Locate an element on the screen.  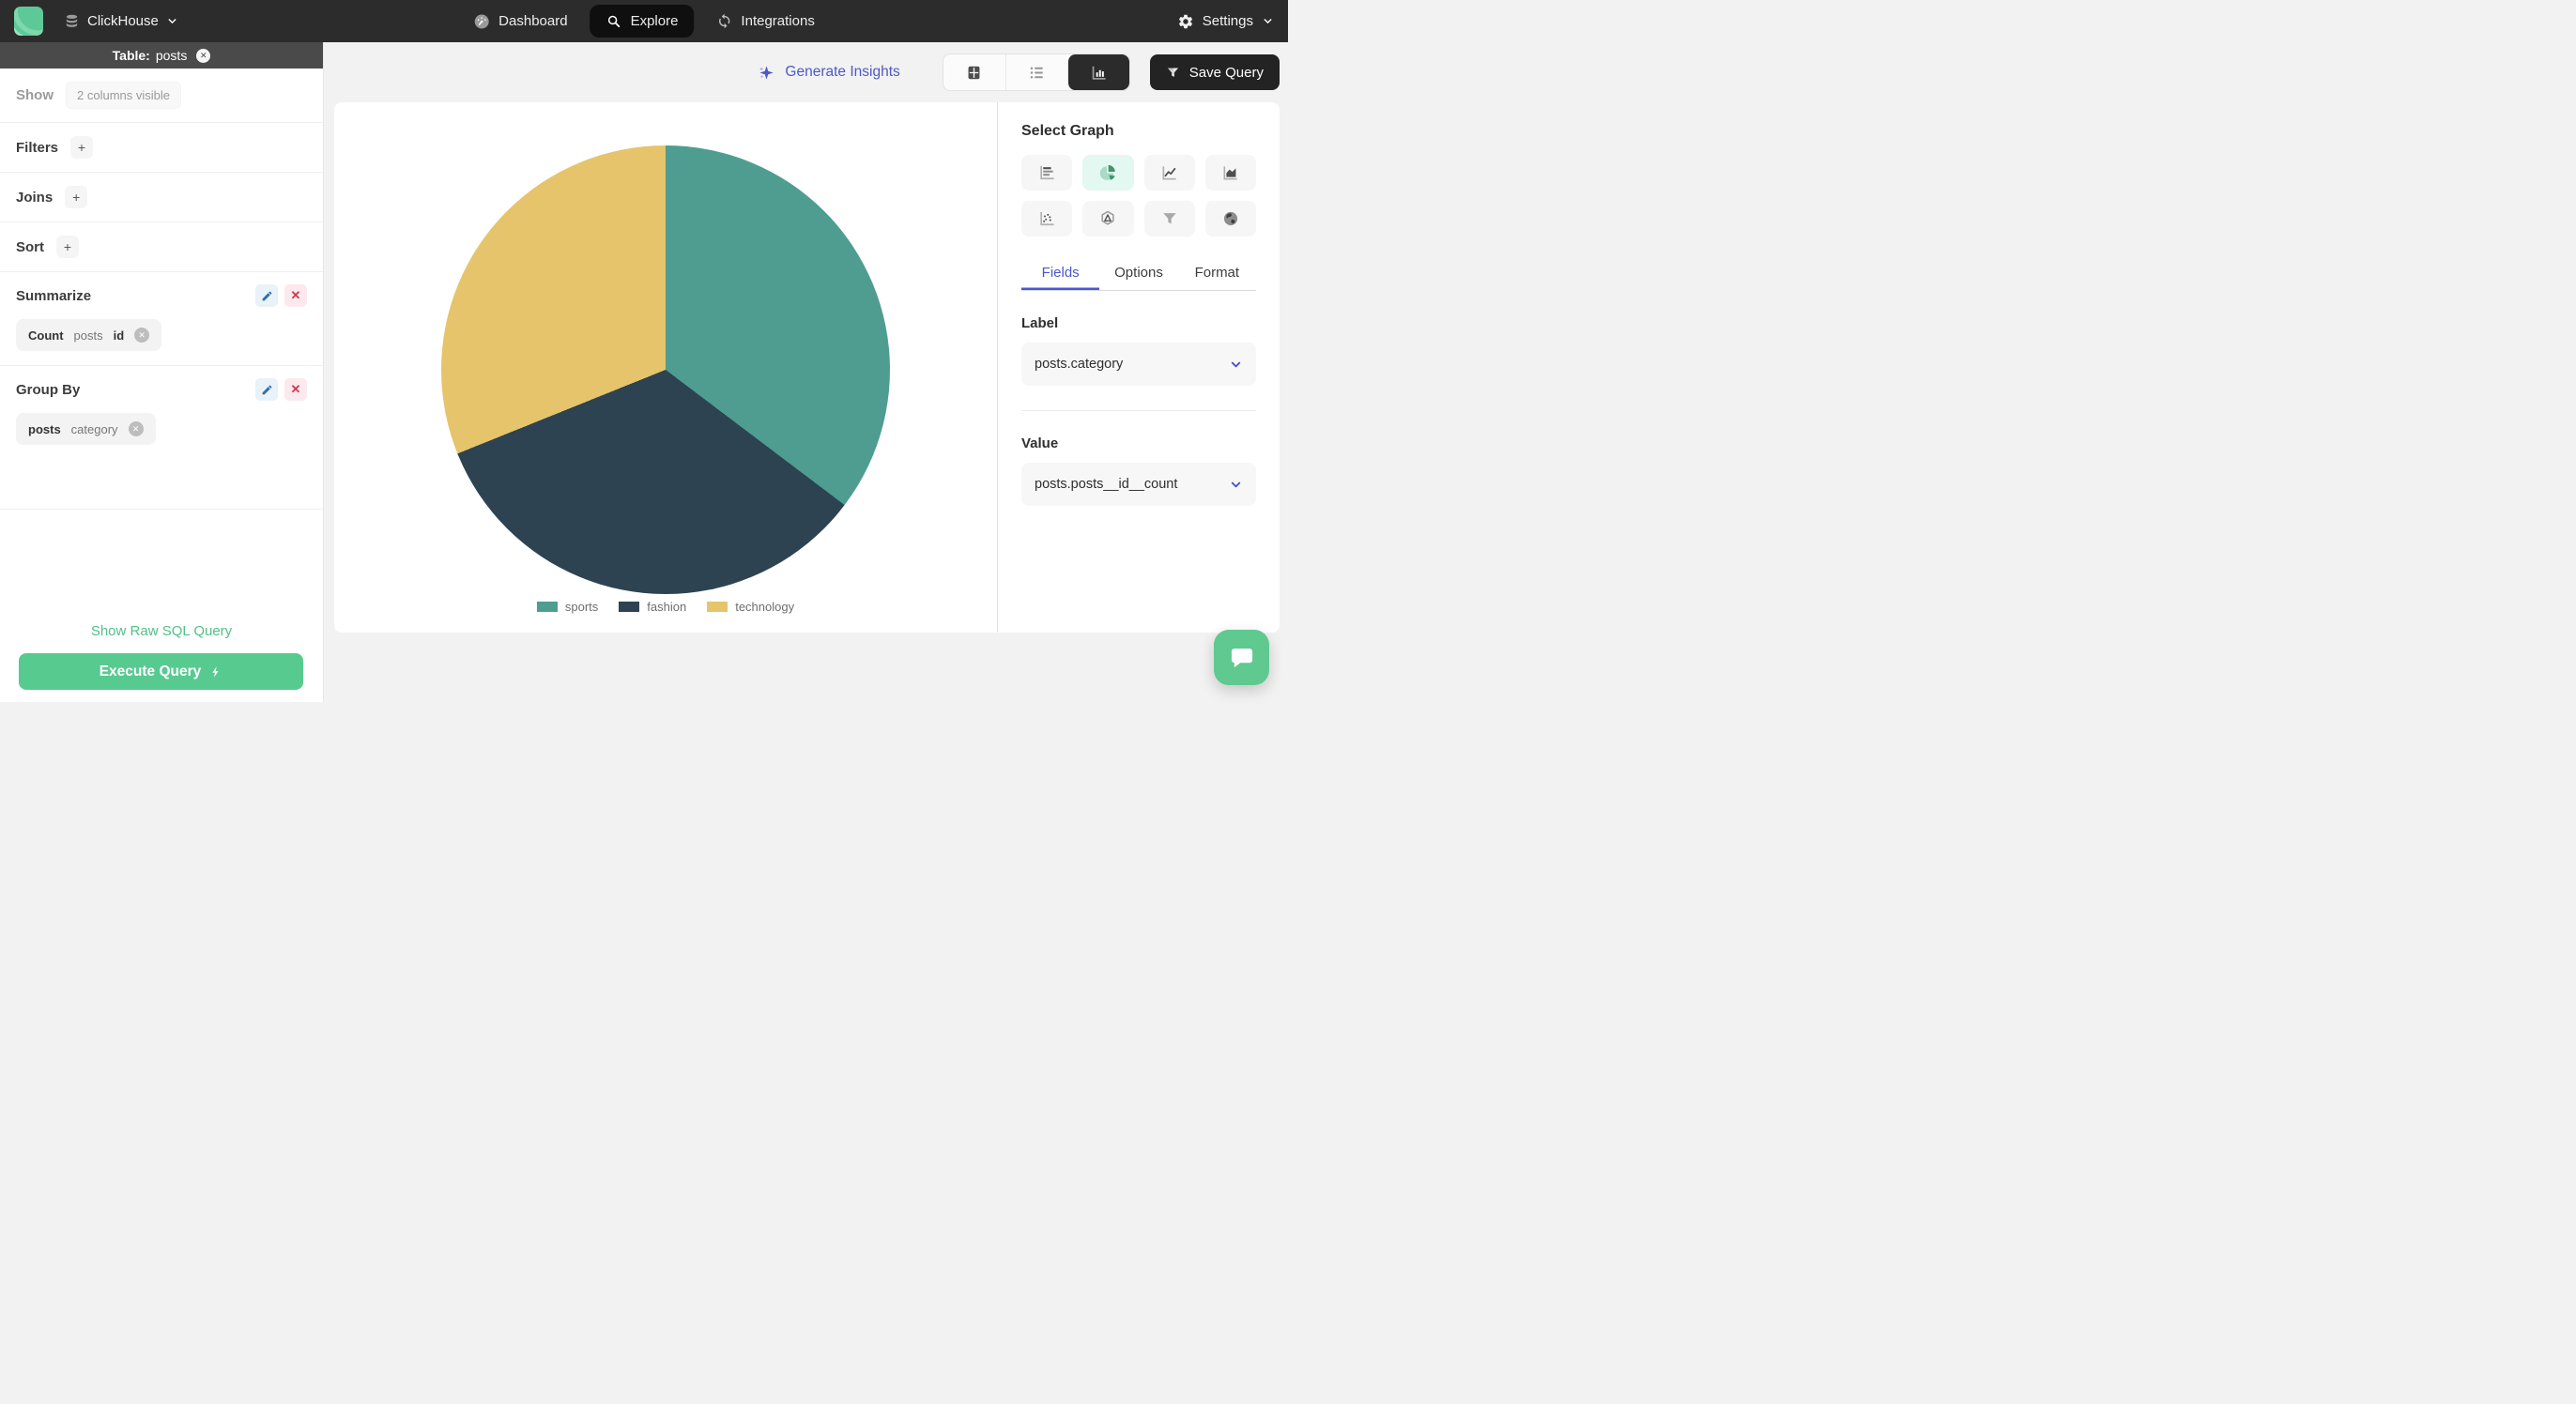
nav-item-label: Dashboard is located at coordinates (533, 21).